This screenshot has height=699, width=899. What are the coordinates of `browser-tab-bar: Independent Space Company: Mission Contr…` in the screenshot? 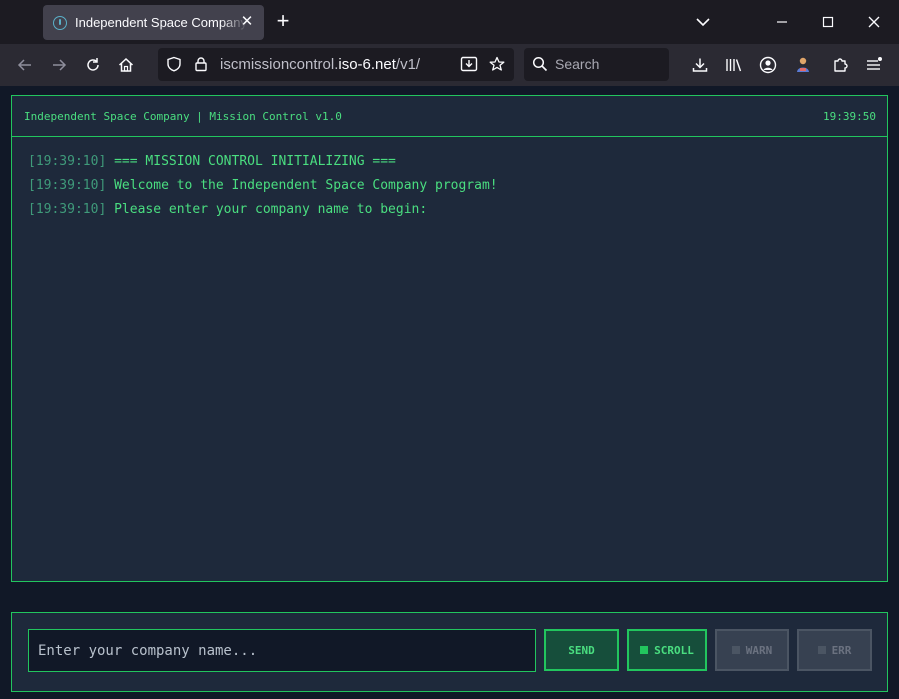 It's located at (449, 22).